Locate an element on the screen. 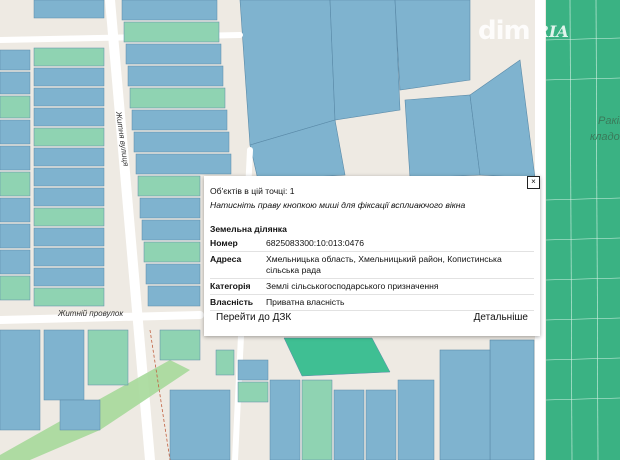 The image size is (620, 460). property-key: Власність is located at coordinates (238, 302).